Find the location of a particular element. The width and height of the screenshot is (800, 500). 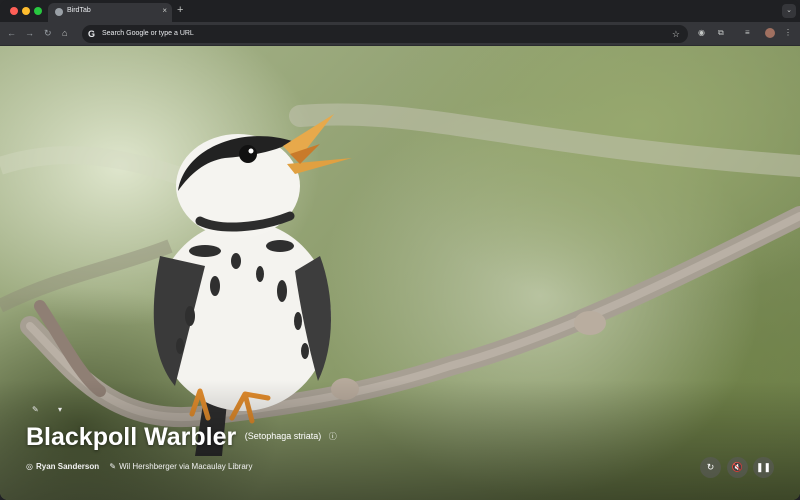

edit-icon: ✎ is located at coordinates (35, 409).